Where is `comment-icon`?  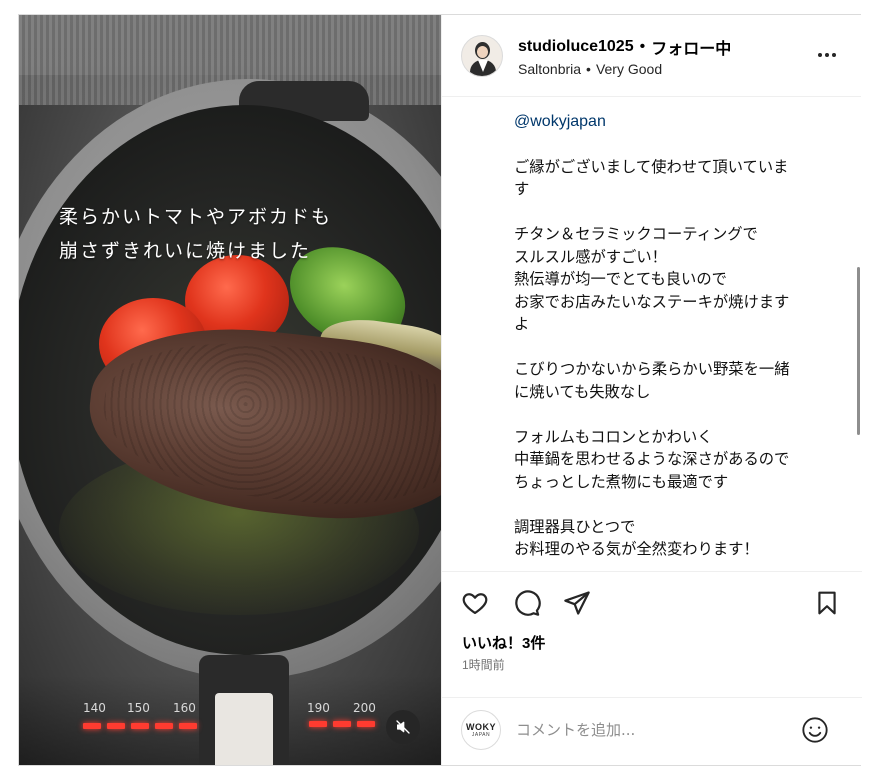
comment-icon is located at coordinates (528, 603).